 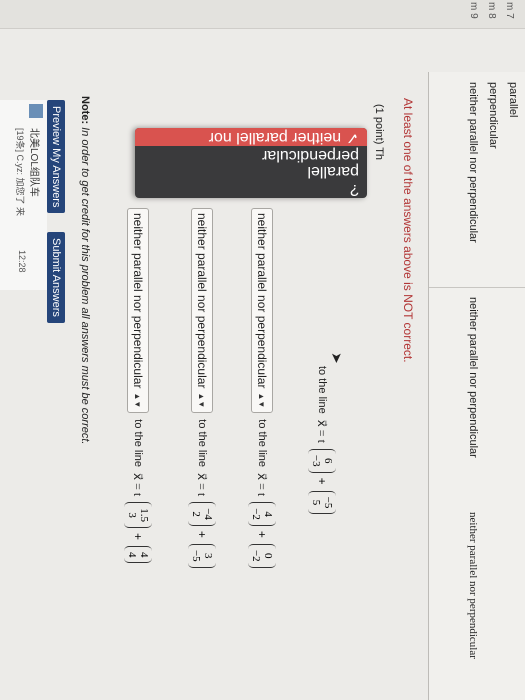 What do you see at coordinates (493, 115) in the screenshot?
I see `result-cell: perpendicular` at bounding box center [493, 115].